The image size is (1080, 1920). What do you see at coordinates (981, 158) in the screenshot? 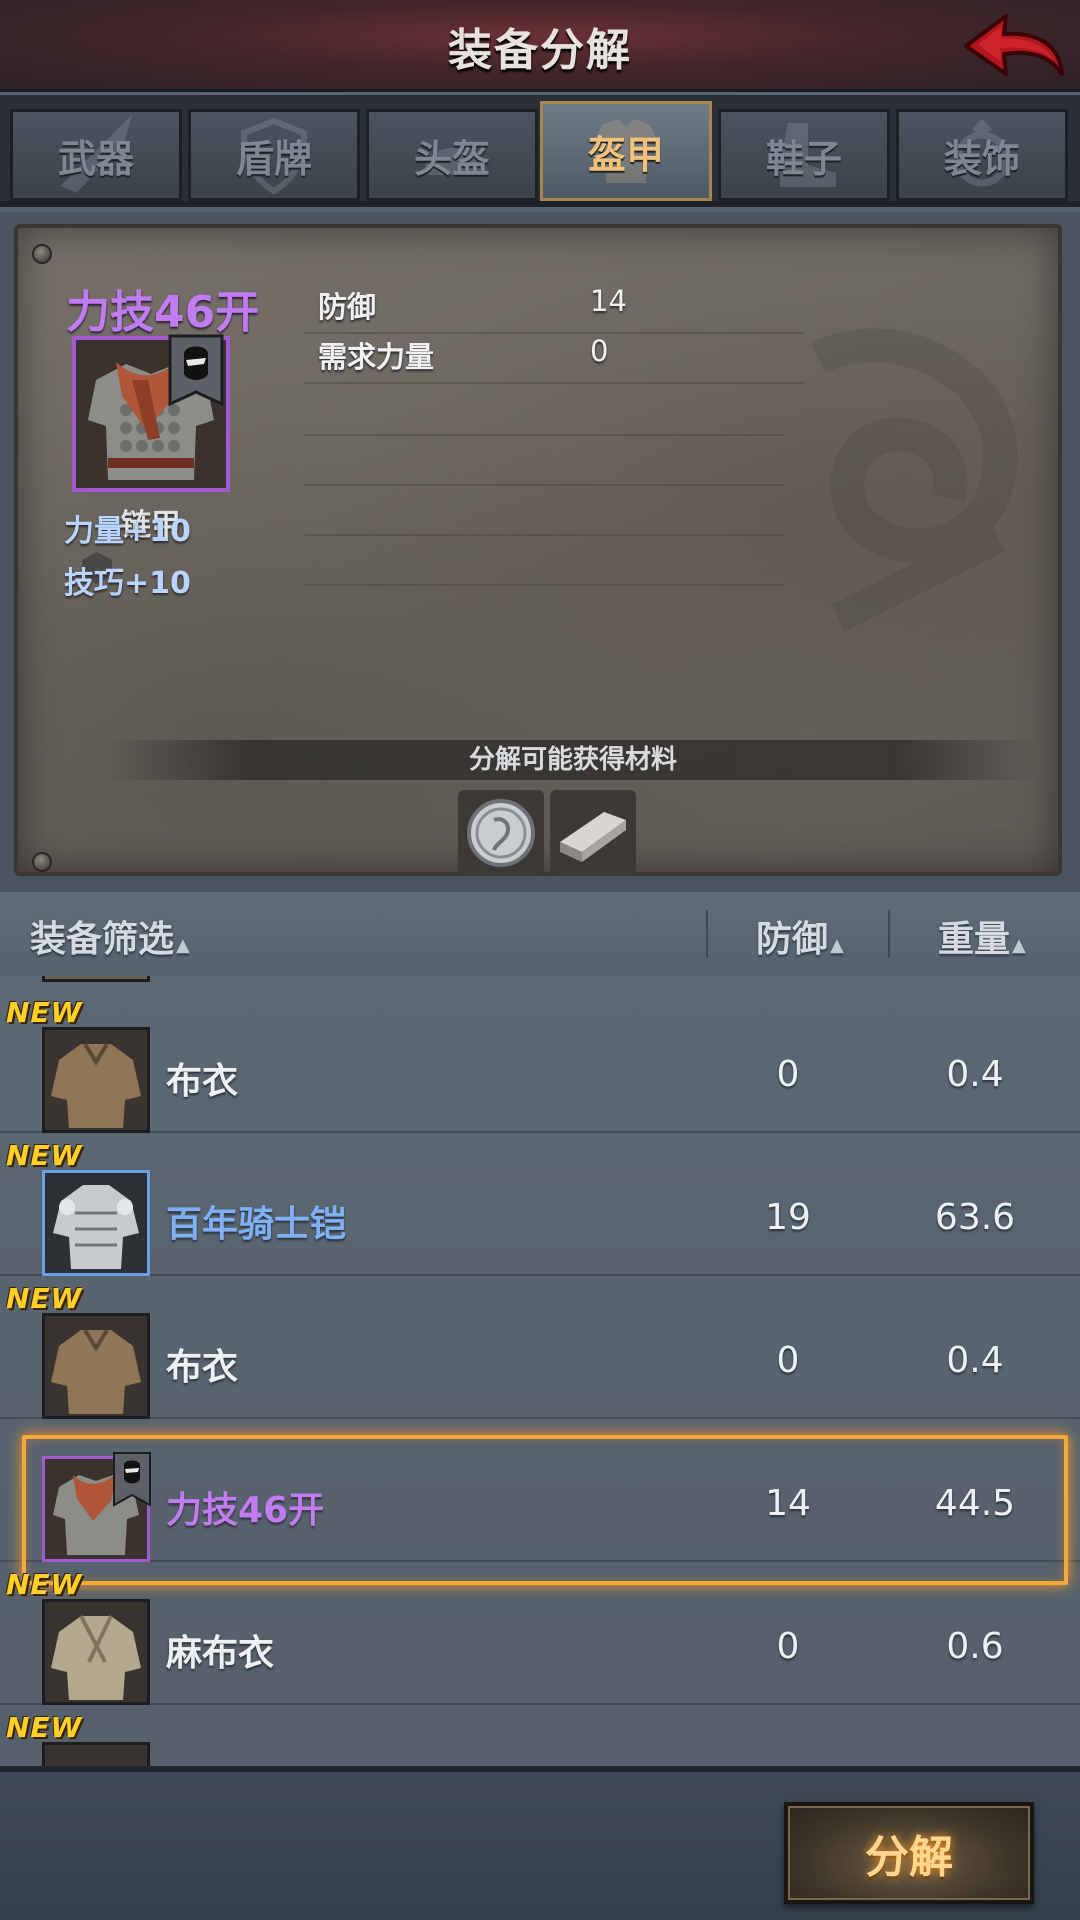
I see `tab-label: 装饰` at bounding box center [981, 158].